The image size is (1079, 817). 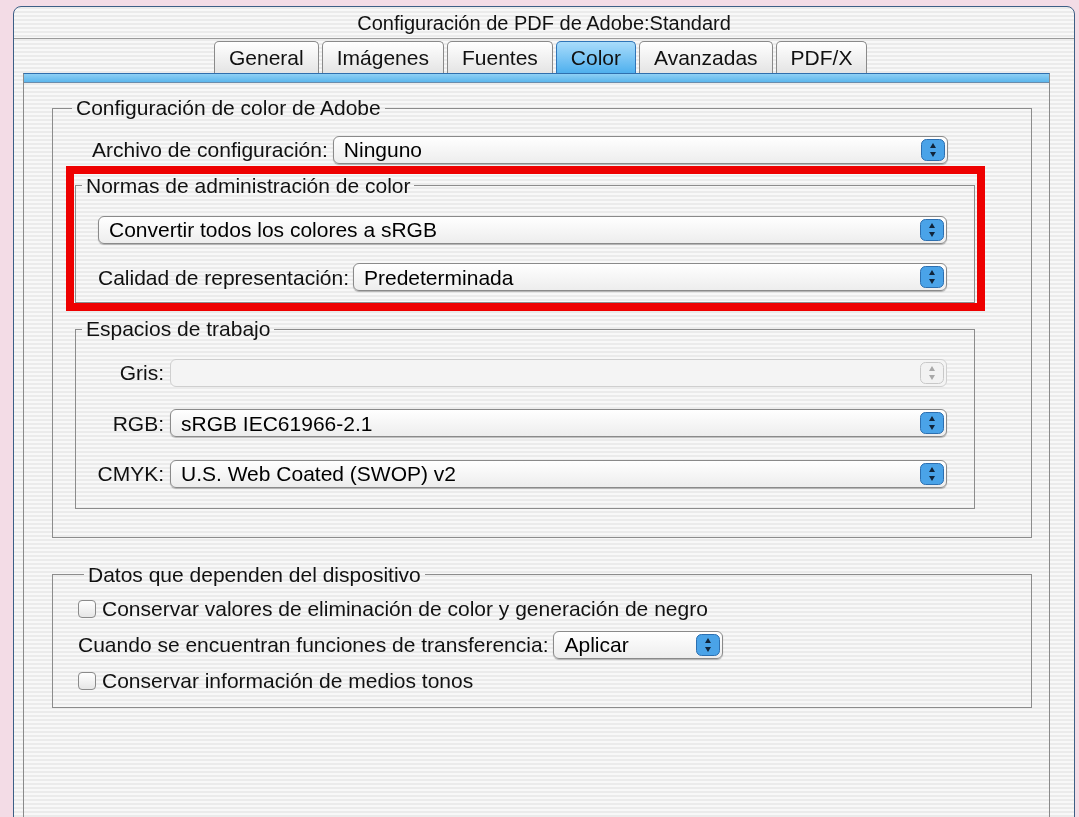 What do you see at coordinates (544, 23) in the screenshot?
I see `window-title: Configuración de PDF de Adobe:Standard` at bounding box center [544, 23].